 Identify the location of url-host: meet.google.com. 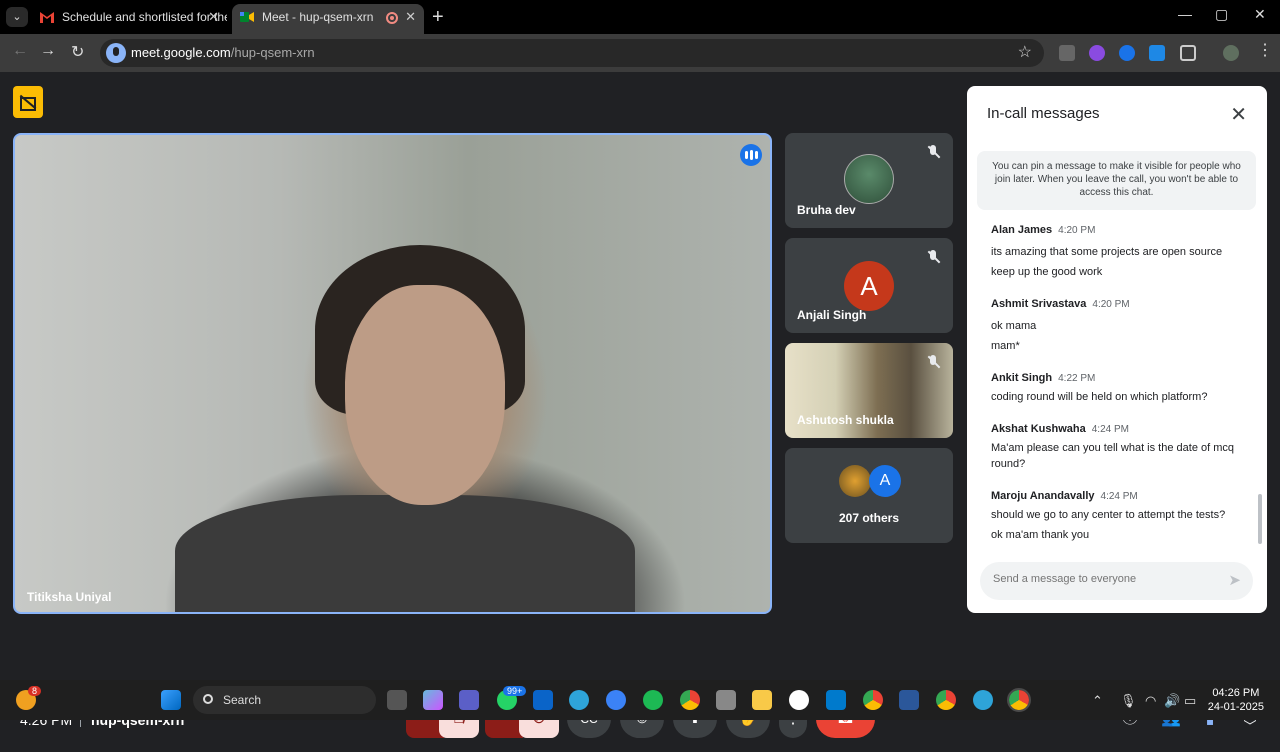
(181, 52).